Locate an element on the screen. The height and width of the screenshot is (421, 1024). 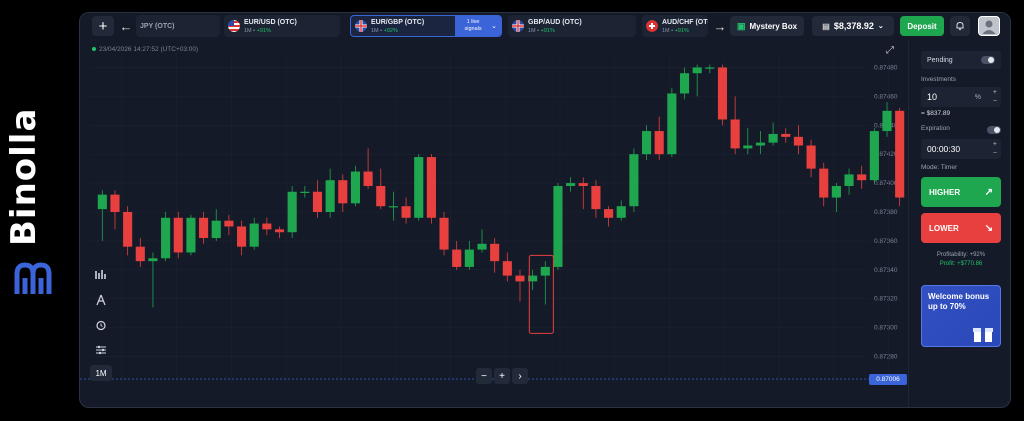
balance-button: ▤ $8,378.92 ⌄ is located at coordinates (853, 26).